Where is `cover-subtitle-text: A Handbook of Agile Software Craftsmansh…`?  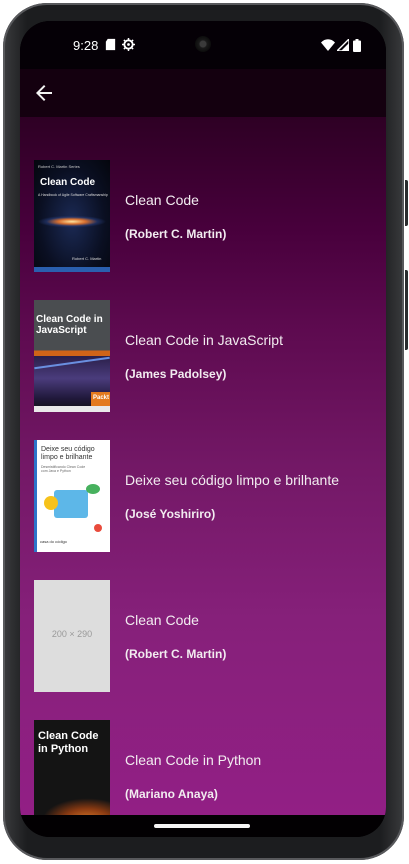
cover-subtitle-text: A Handbook of Agile Software Craftsmansh… is located at coordinates (73, 195).